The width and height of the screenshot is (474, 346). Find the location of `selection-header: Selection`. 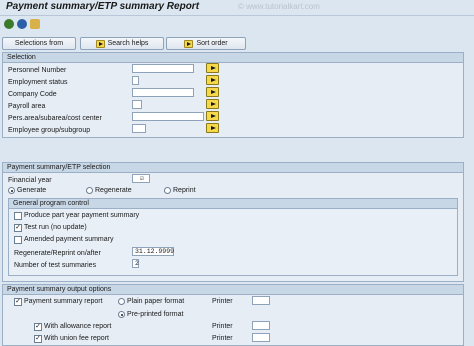

selection-header: Selection is located at coordinates (233, 58).